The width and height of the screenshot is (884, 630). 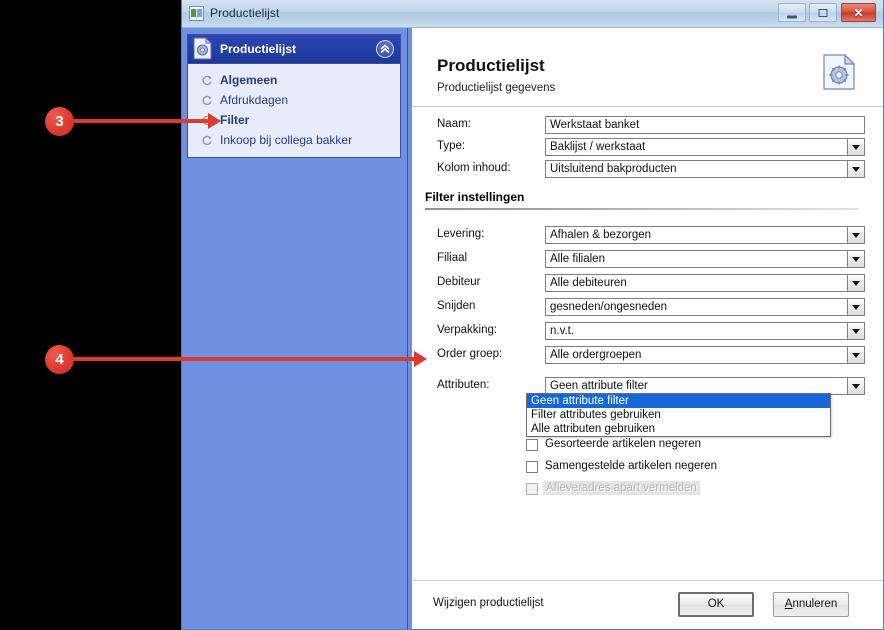 What do you see at coordinates (459, 282) in the screenshot?
I see `field-label-debiteur: Debiteur` at bounding box center [459, 282].